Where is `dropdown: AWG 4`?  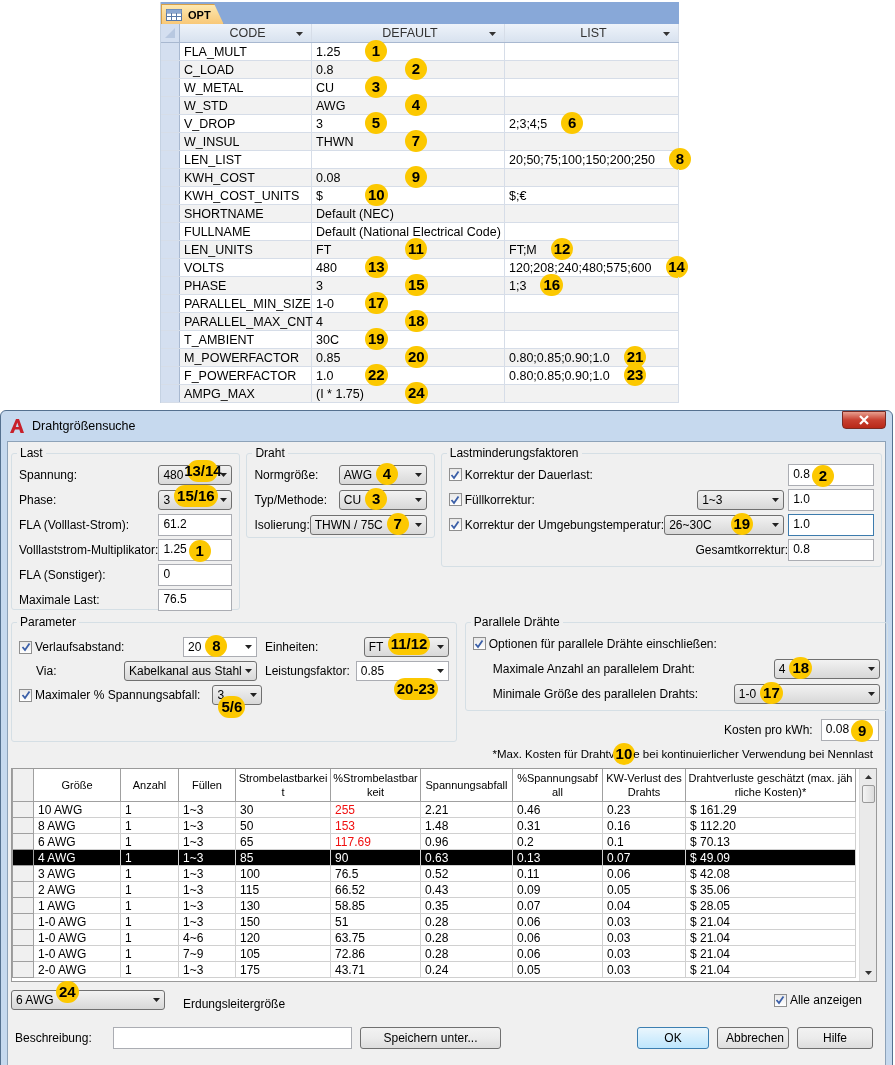
dropdown: AWG 4 is located at coordinates (382, 474).